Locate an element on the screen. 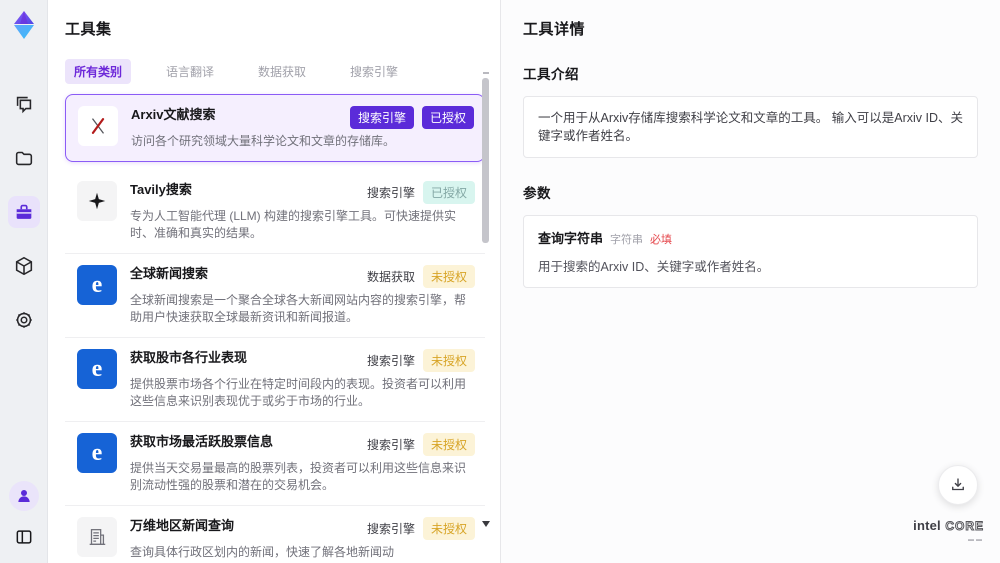  tab-data-fetch: 数据获取 is located at coordinates (282, 71).